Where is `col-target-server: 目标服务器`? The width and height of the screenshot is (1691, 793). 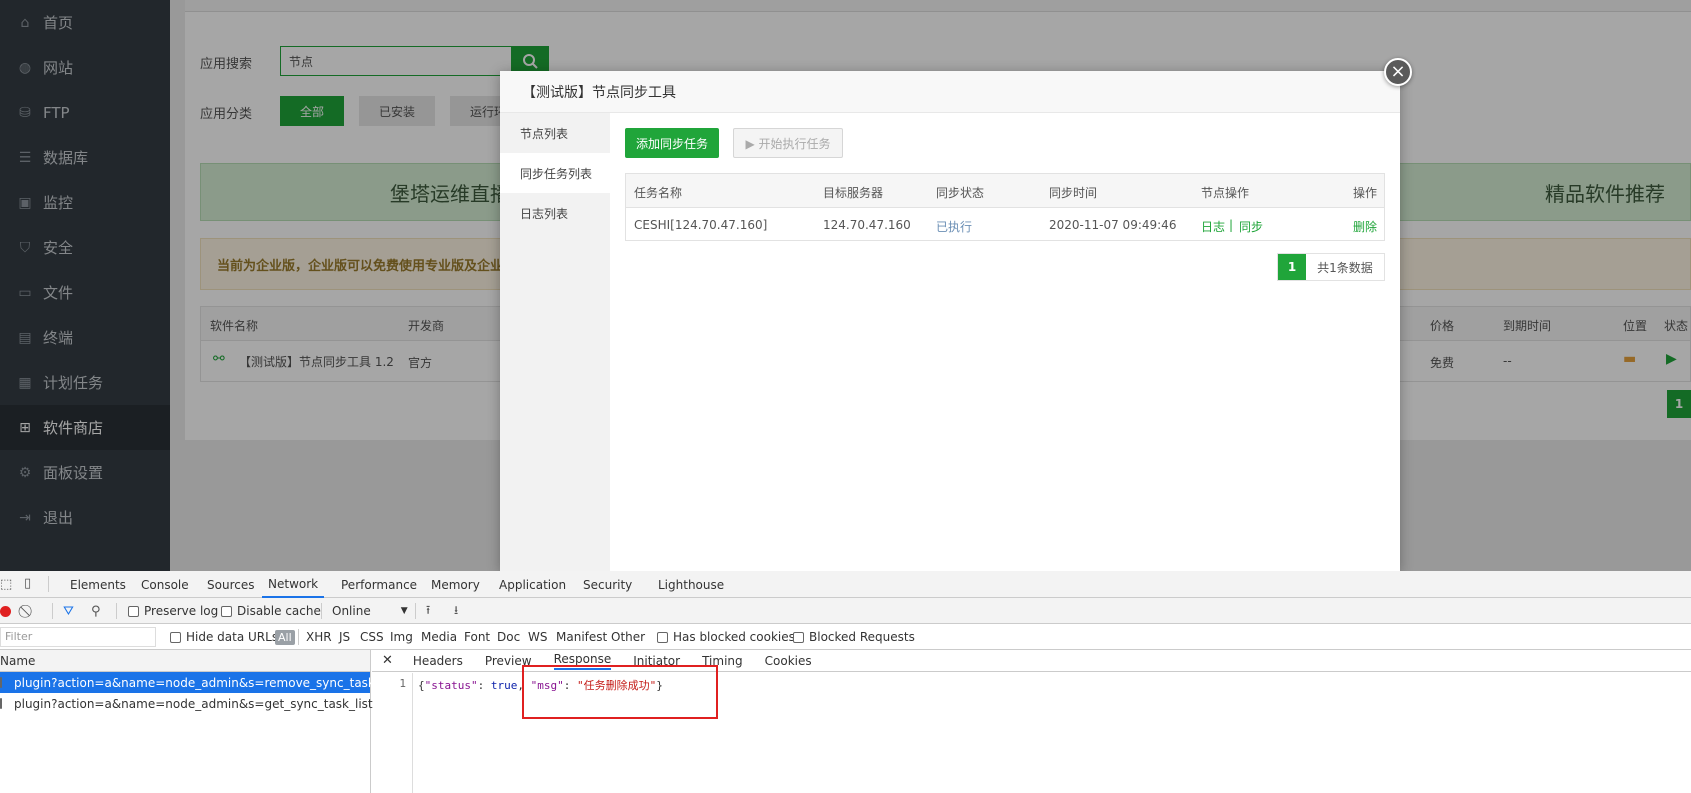
col-target-server: 目标服务器 is located at coordinates (853, 193).